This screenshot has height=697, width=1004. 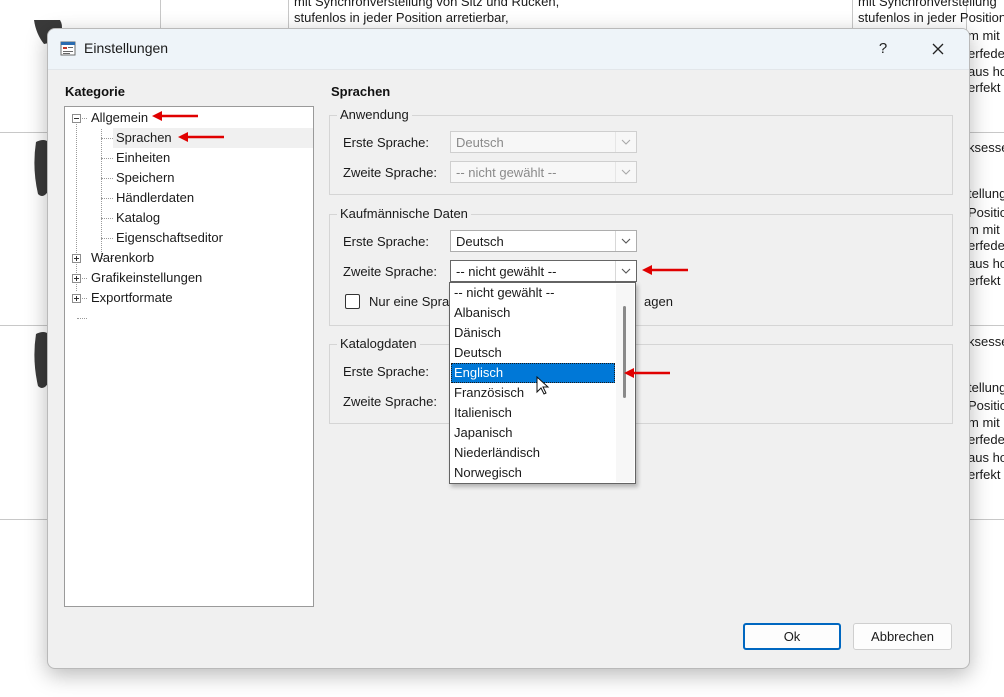 I want to click on group-title: Kaufmännische Daten, so click(x=404, y=213).